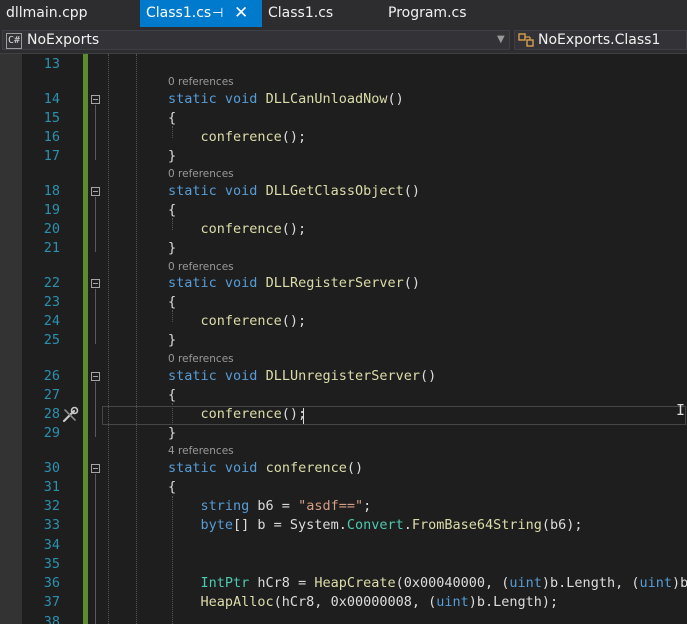 The height and width of the screenshot is (624, 687). What do you see at coordinates (256, 40) in the screenshot?
I see `project-dropdown: C# NoExports ▼` at bounding box center [256, 40].